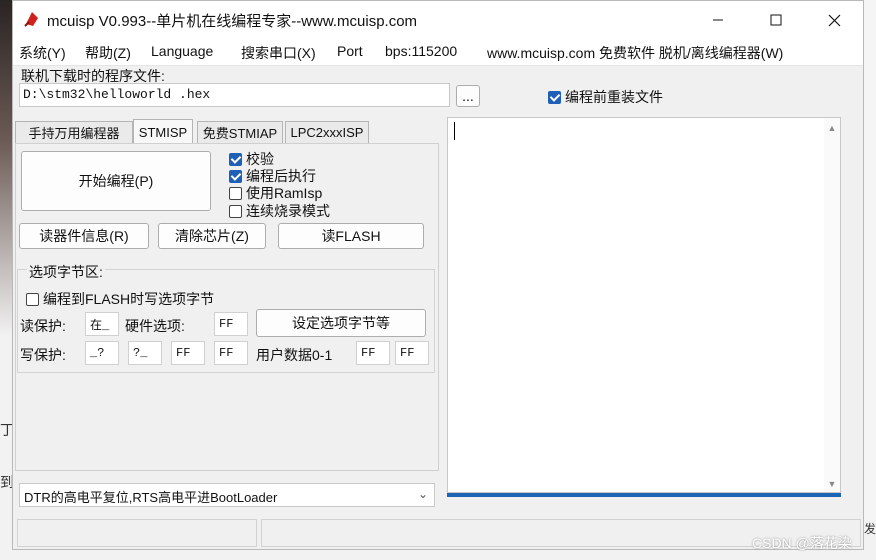 This screenshot has height=560, width=876. What do you see at coordinates (614, 97) in the screenshot?
I see `reload-checkbox-label: 编程前重装文件` at bounding box center [614, 97].